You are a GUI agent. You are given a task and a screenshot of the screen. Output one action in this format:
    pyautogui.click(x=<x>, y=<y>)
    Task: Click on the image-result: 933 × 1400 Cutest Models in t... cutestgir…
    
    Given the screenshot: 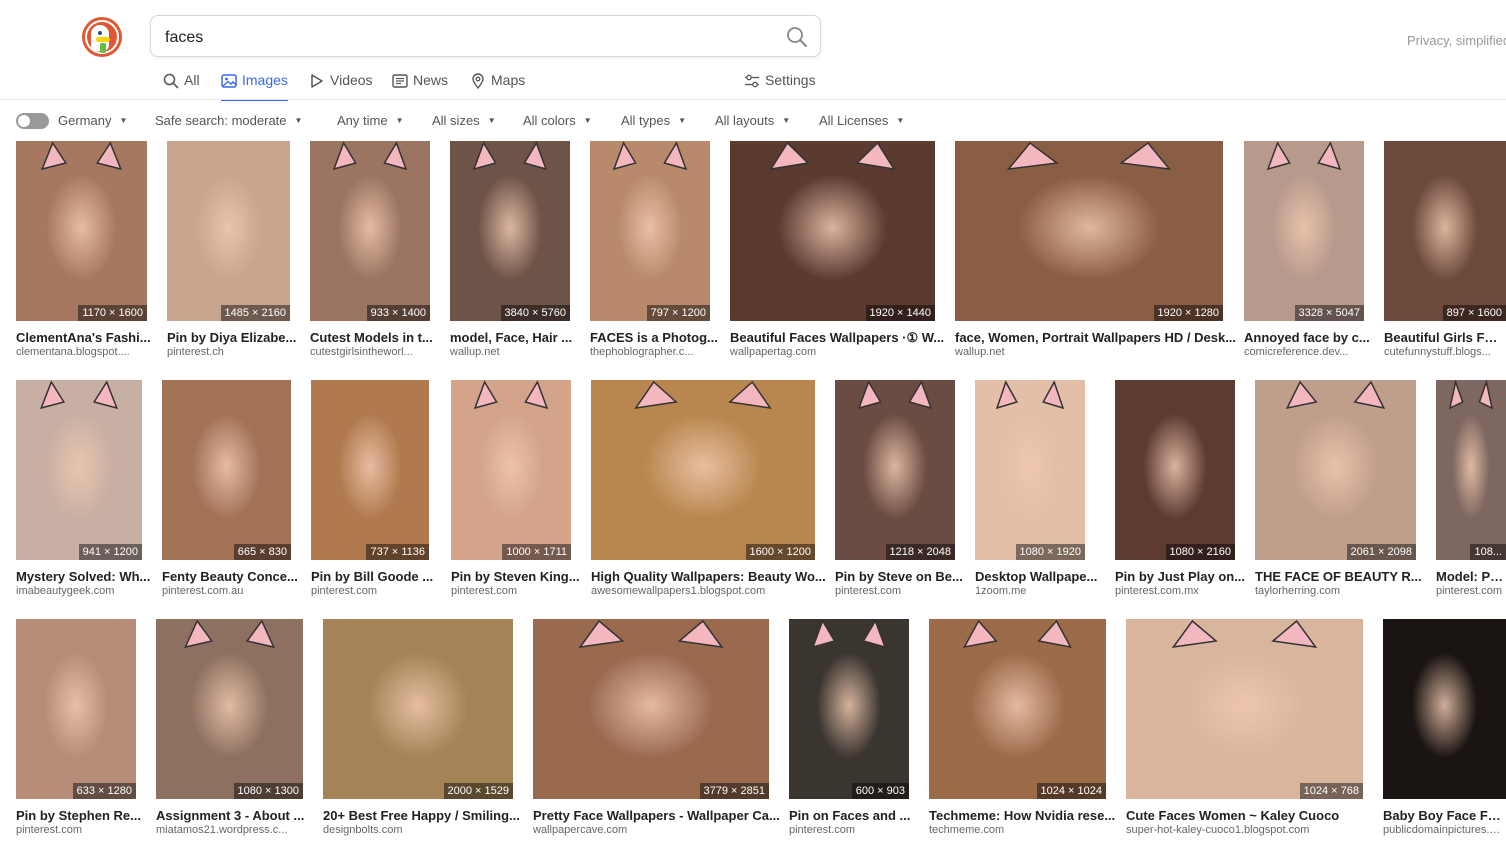 What is the action you would take?
    pyautogui.click(x=371, y=249)
    